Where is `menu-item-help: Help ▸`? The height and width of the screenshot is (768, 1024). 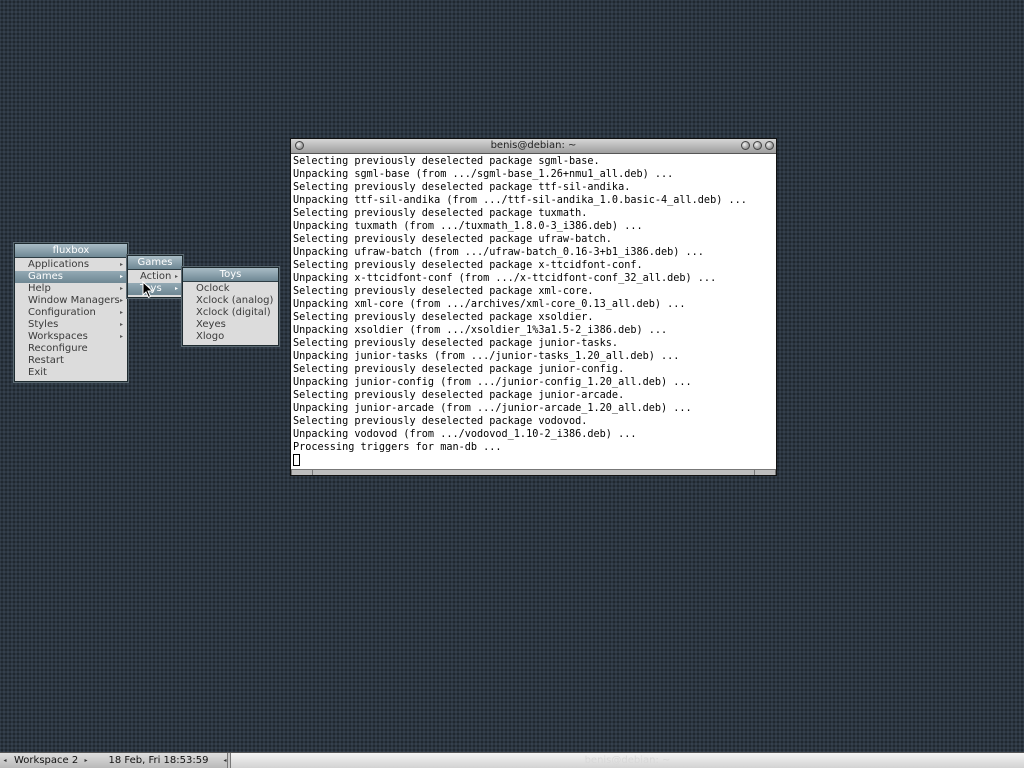
menu-item-help: Help ▸ is located at coordinates (71, 289).